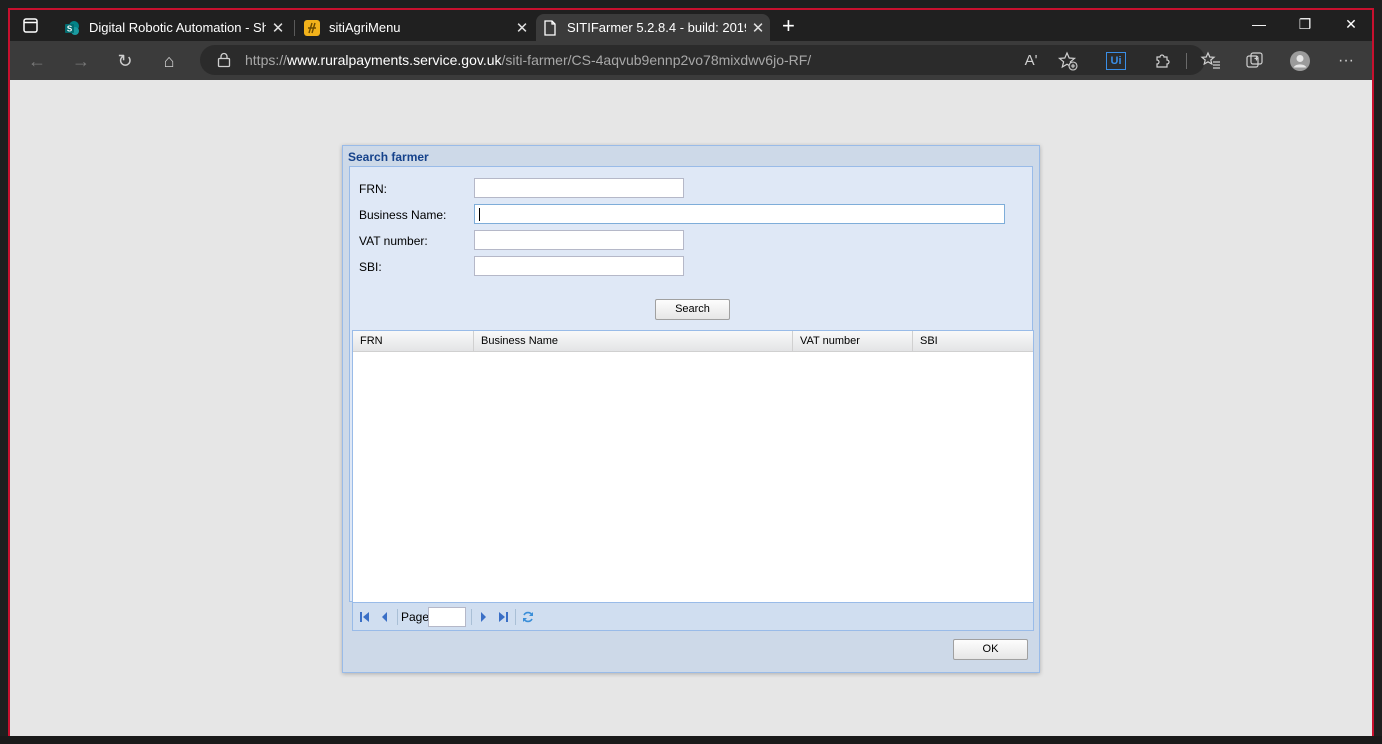 This screenshot has width=1382, height=744. What do you see at coordinates (692, 309) in the screenshot?
I see `search-button: Search` at bounding box center [692, 309].